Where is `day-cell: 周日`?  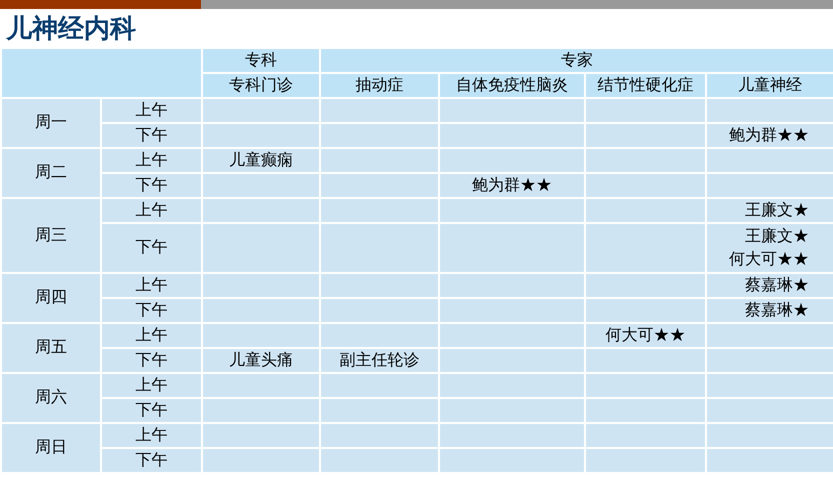 day-cell: 周日 is located at coordinates (51, 448).